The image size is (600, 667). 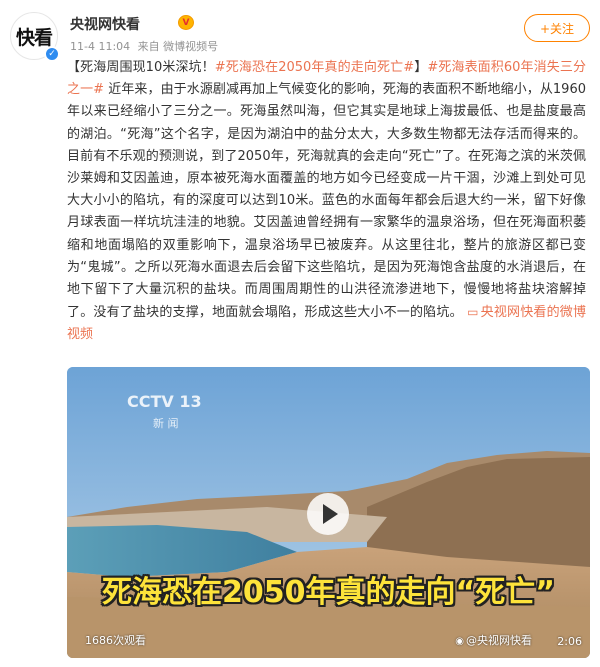 What do you see at coordinates (34, 37) in the screenshot?
I see `avatar-text: 快看` at bounding box center [34, 37].